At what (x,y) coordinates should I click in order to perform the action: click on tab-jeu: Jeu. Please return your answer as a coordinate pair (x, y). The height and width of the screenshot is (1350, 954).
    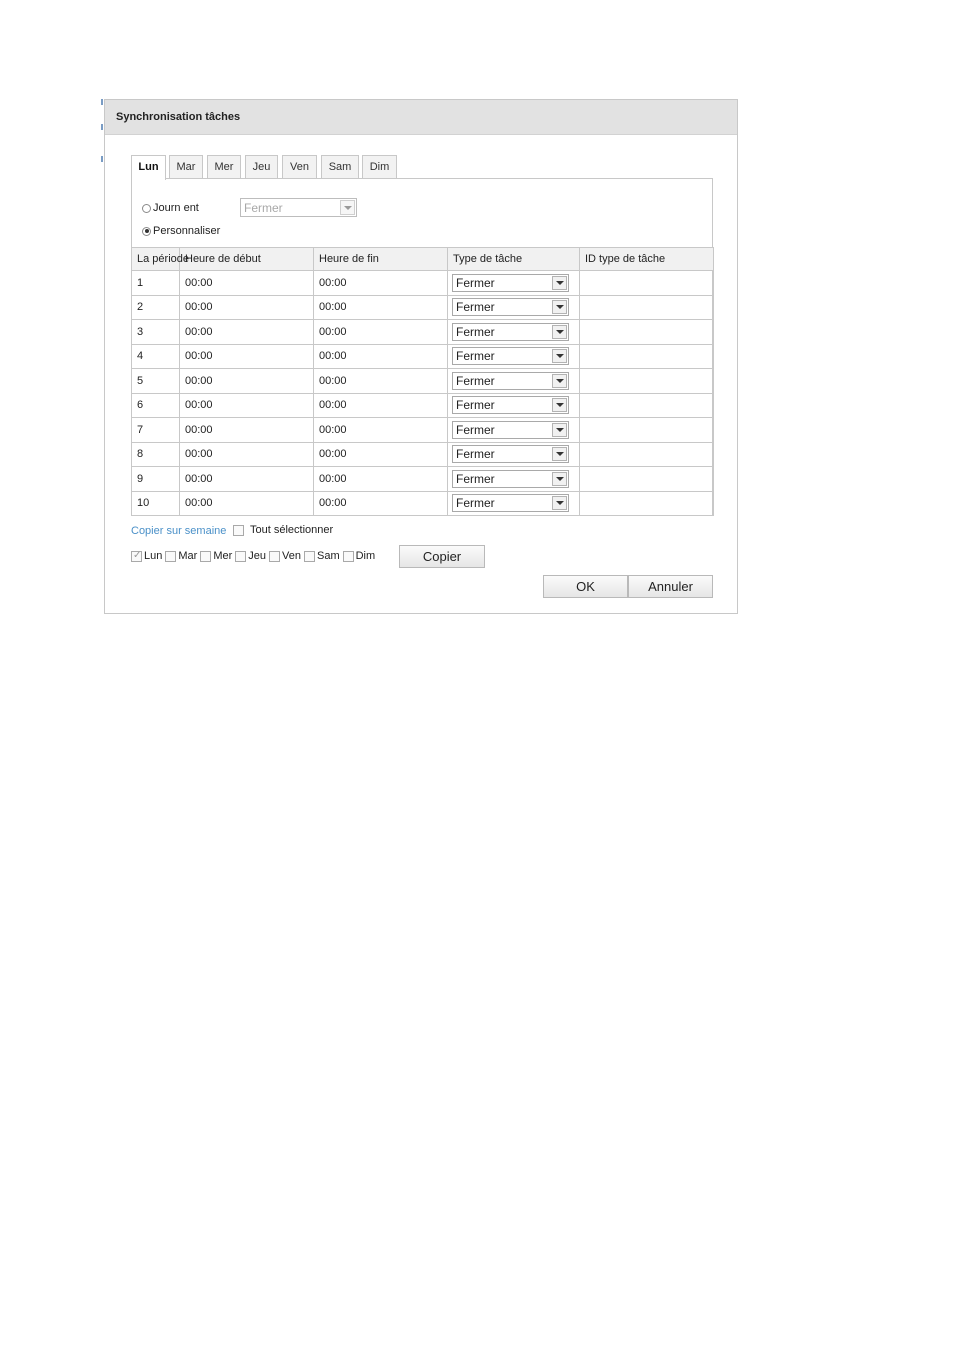
    Looking at the image, I should click on (261, 166).